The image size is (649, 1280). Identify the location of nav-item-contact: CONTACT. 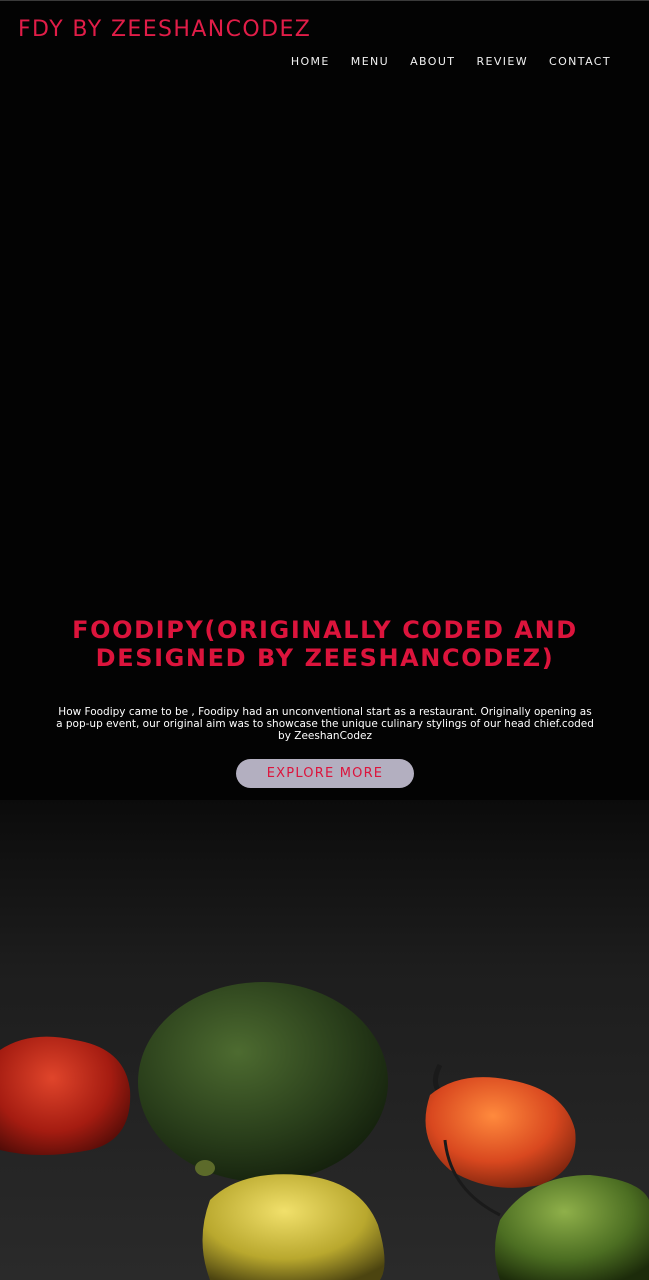
(580, 61).